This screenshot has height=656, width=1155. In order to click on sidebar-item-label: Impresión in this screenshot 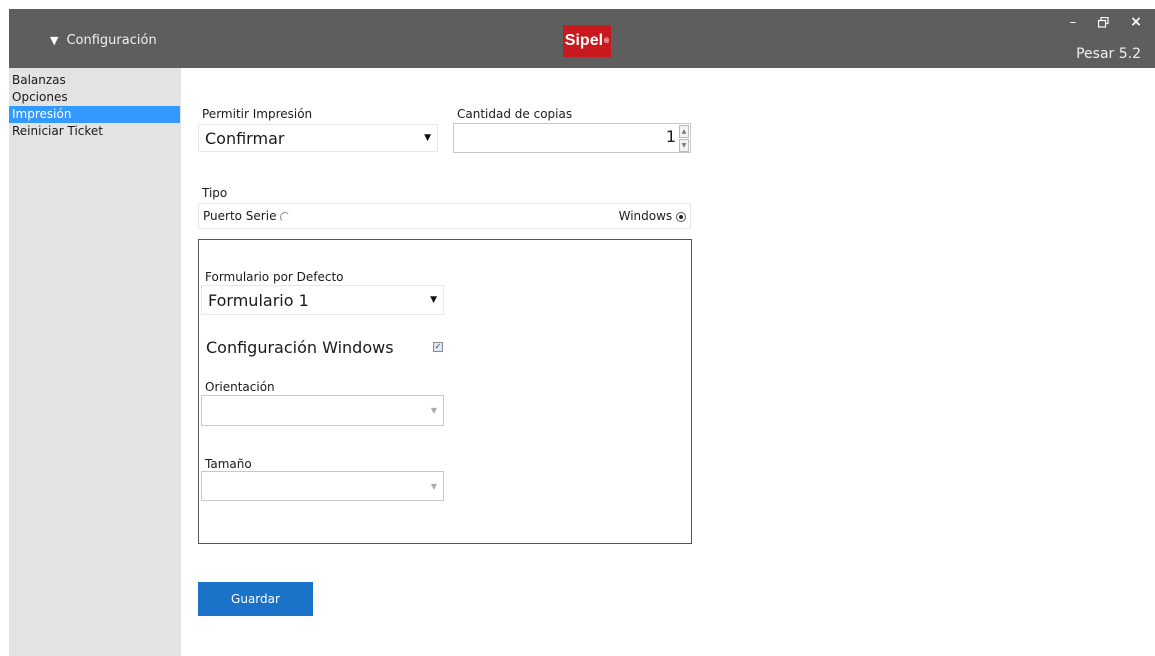, I will do `click(42, 114)`.